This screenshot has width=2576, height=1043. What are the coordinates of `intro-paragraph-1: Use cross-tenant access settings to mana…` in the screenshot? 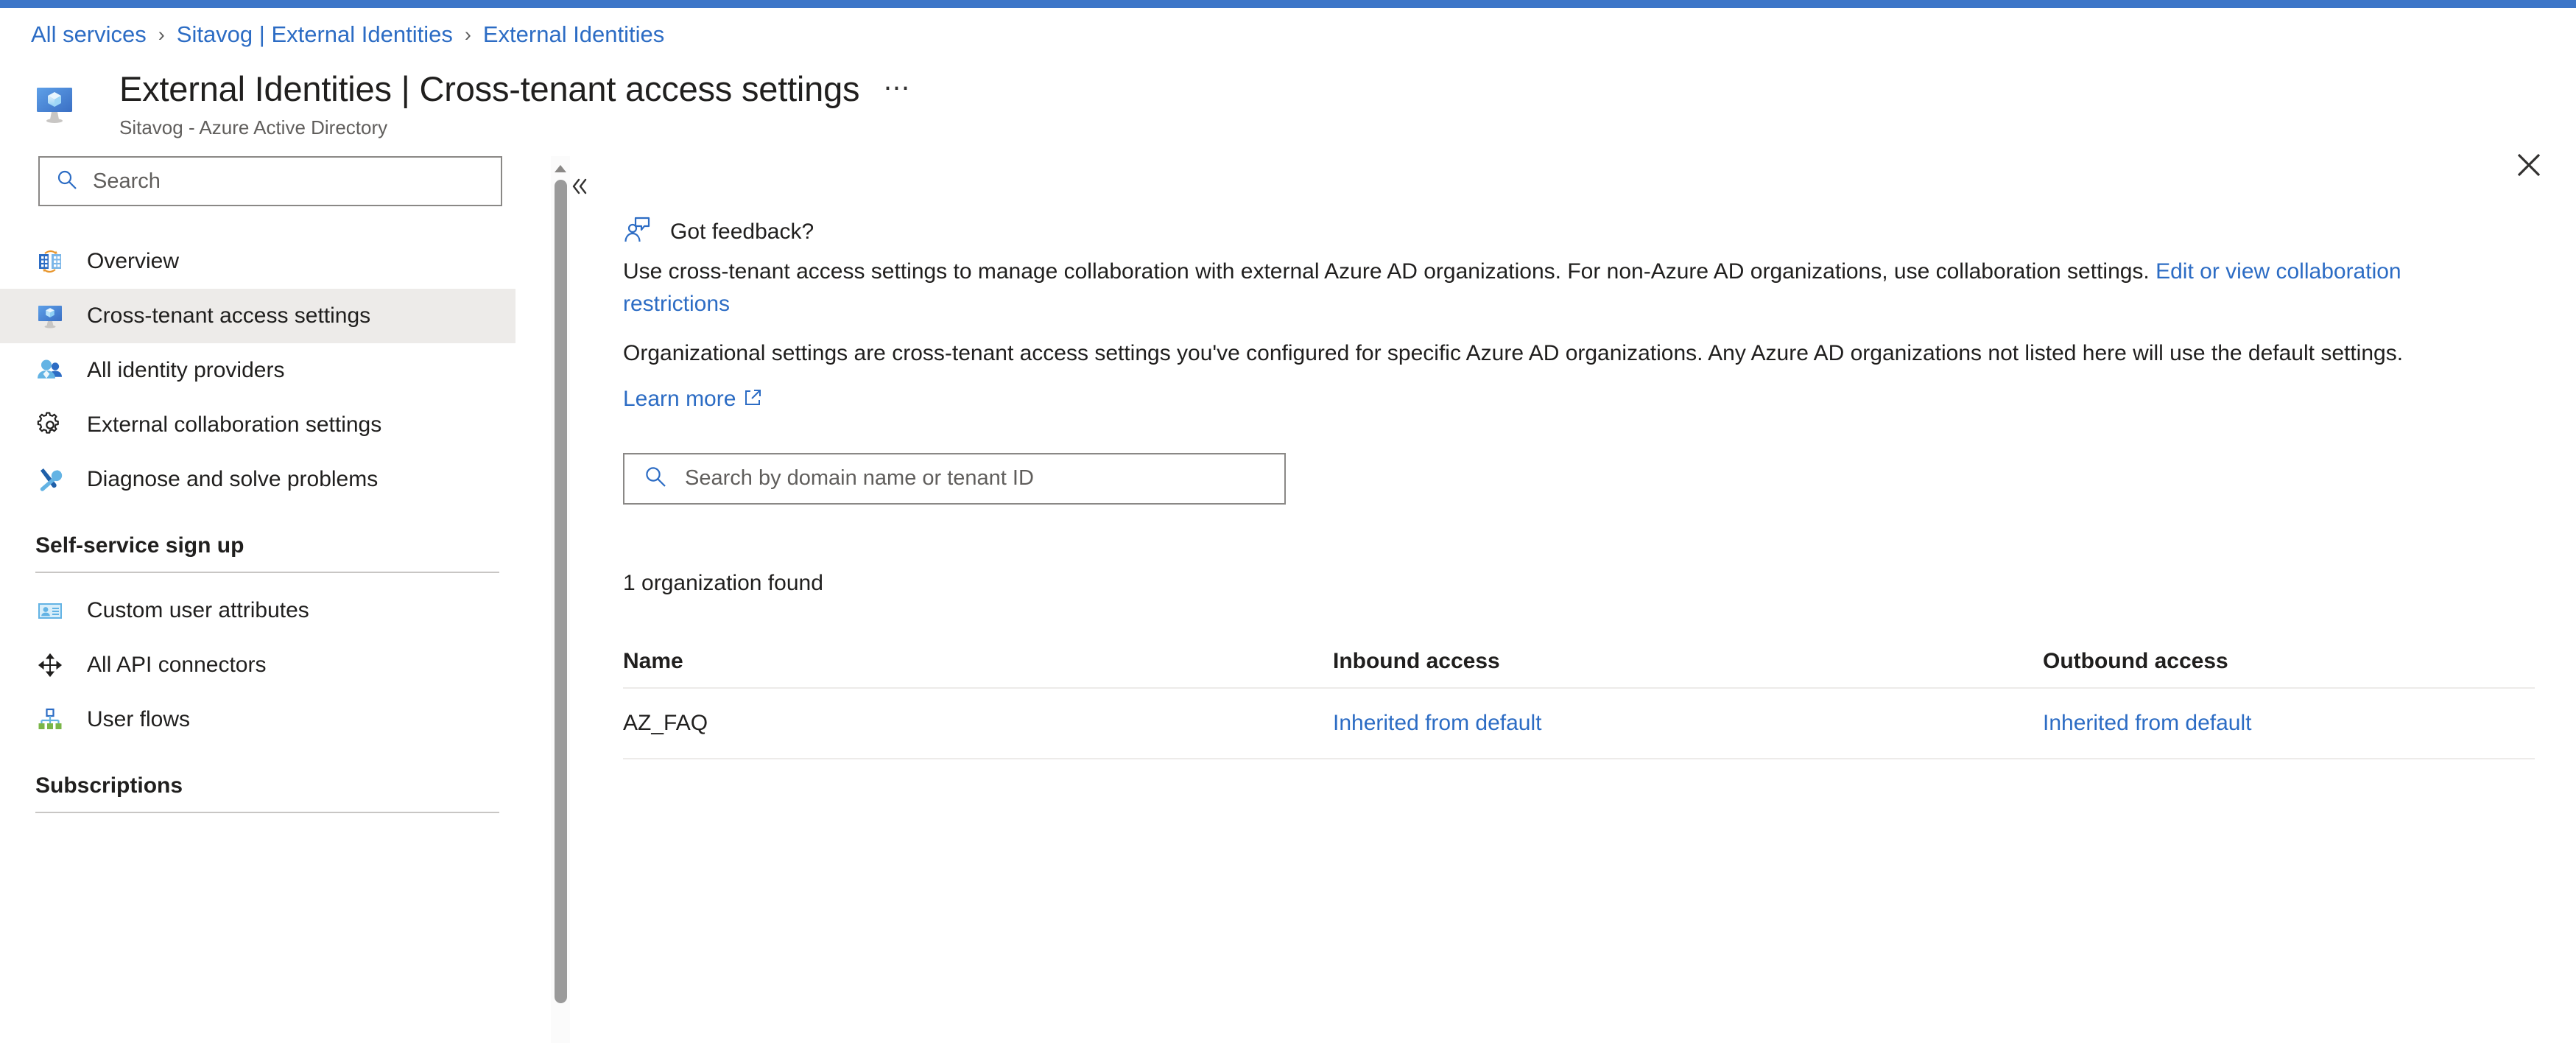 It's located at (1565, 288).